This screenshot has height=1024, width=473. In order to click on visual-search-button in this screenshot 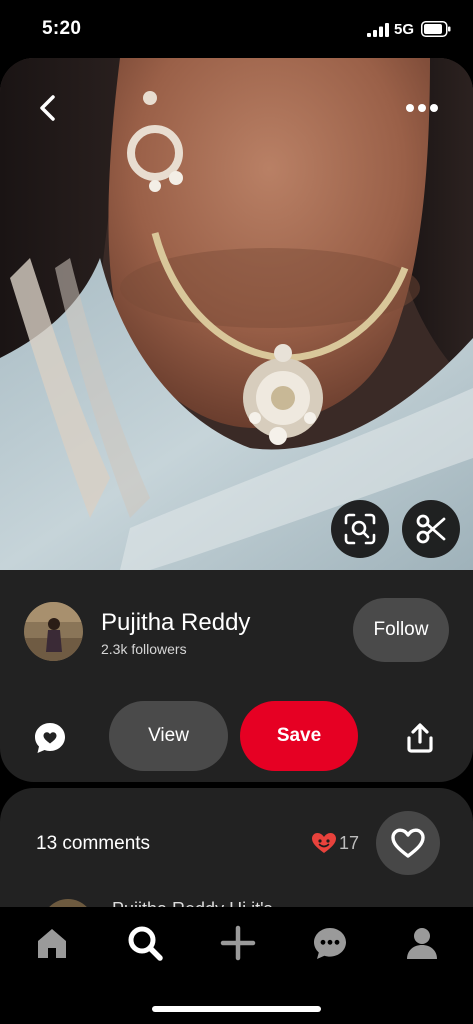, I will do `click(360, 529)`.